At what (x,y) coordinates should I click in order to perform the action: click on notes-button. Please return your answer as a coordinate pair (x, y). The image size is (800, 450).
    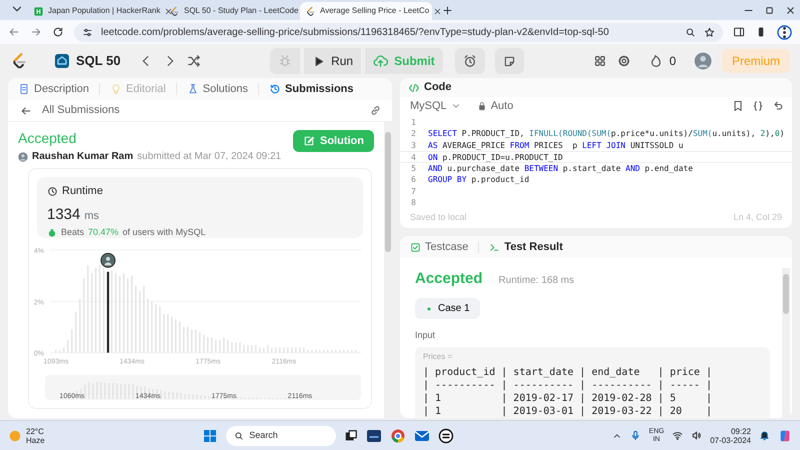
    Looking at the image, I should click on (509, 61).